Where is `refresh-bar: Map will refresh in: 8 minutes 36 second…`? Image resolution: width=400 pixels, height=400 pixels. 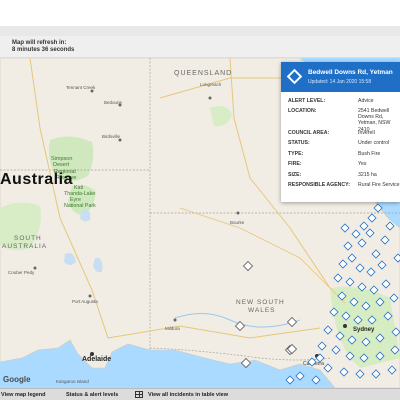
refresh-bar: Map will refresh in: 8 minutes 36 second… is located at coordinates (200, 47).